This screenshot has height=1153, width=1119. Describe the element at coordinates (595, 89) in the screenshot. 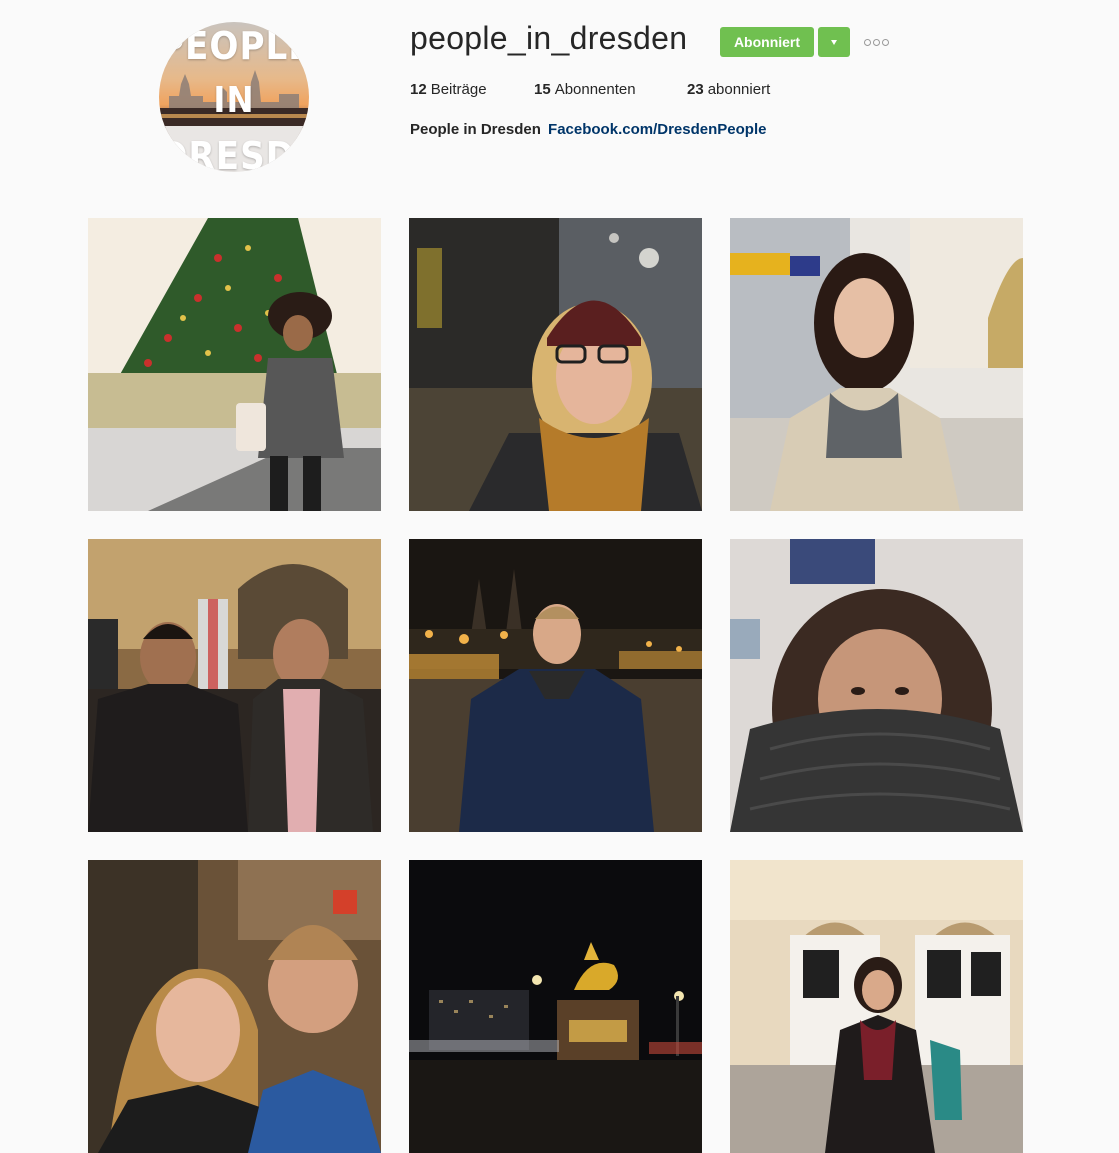

I see `stat-followers-label: Abonnenten` at that location.